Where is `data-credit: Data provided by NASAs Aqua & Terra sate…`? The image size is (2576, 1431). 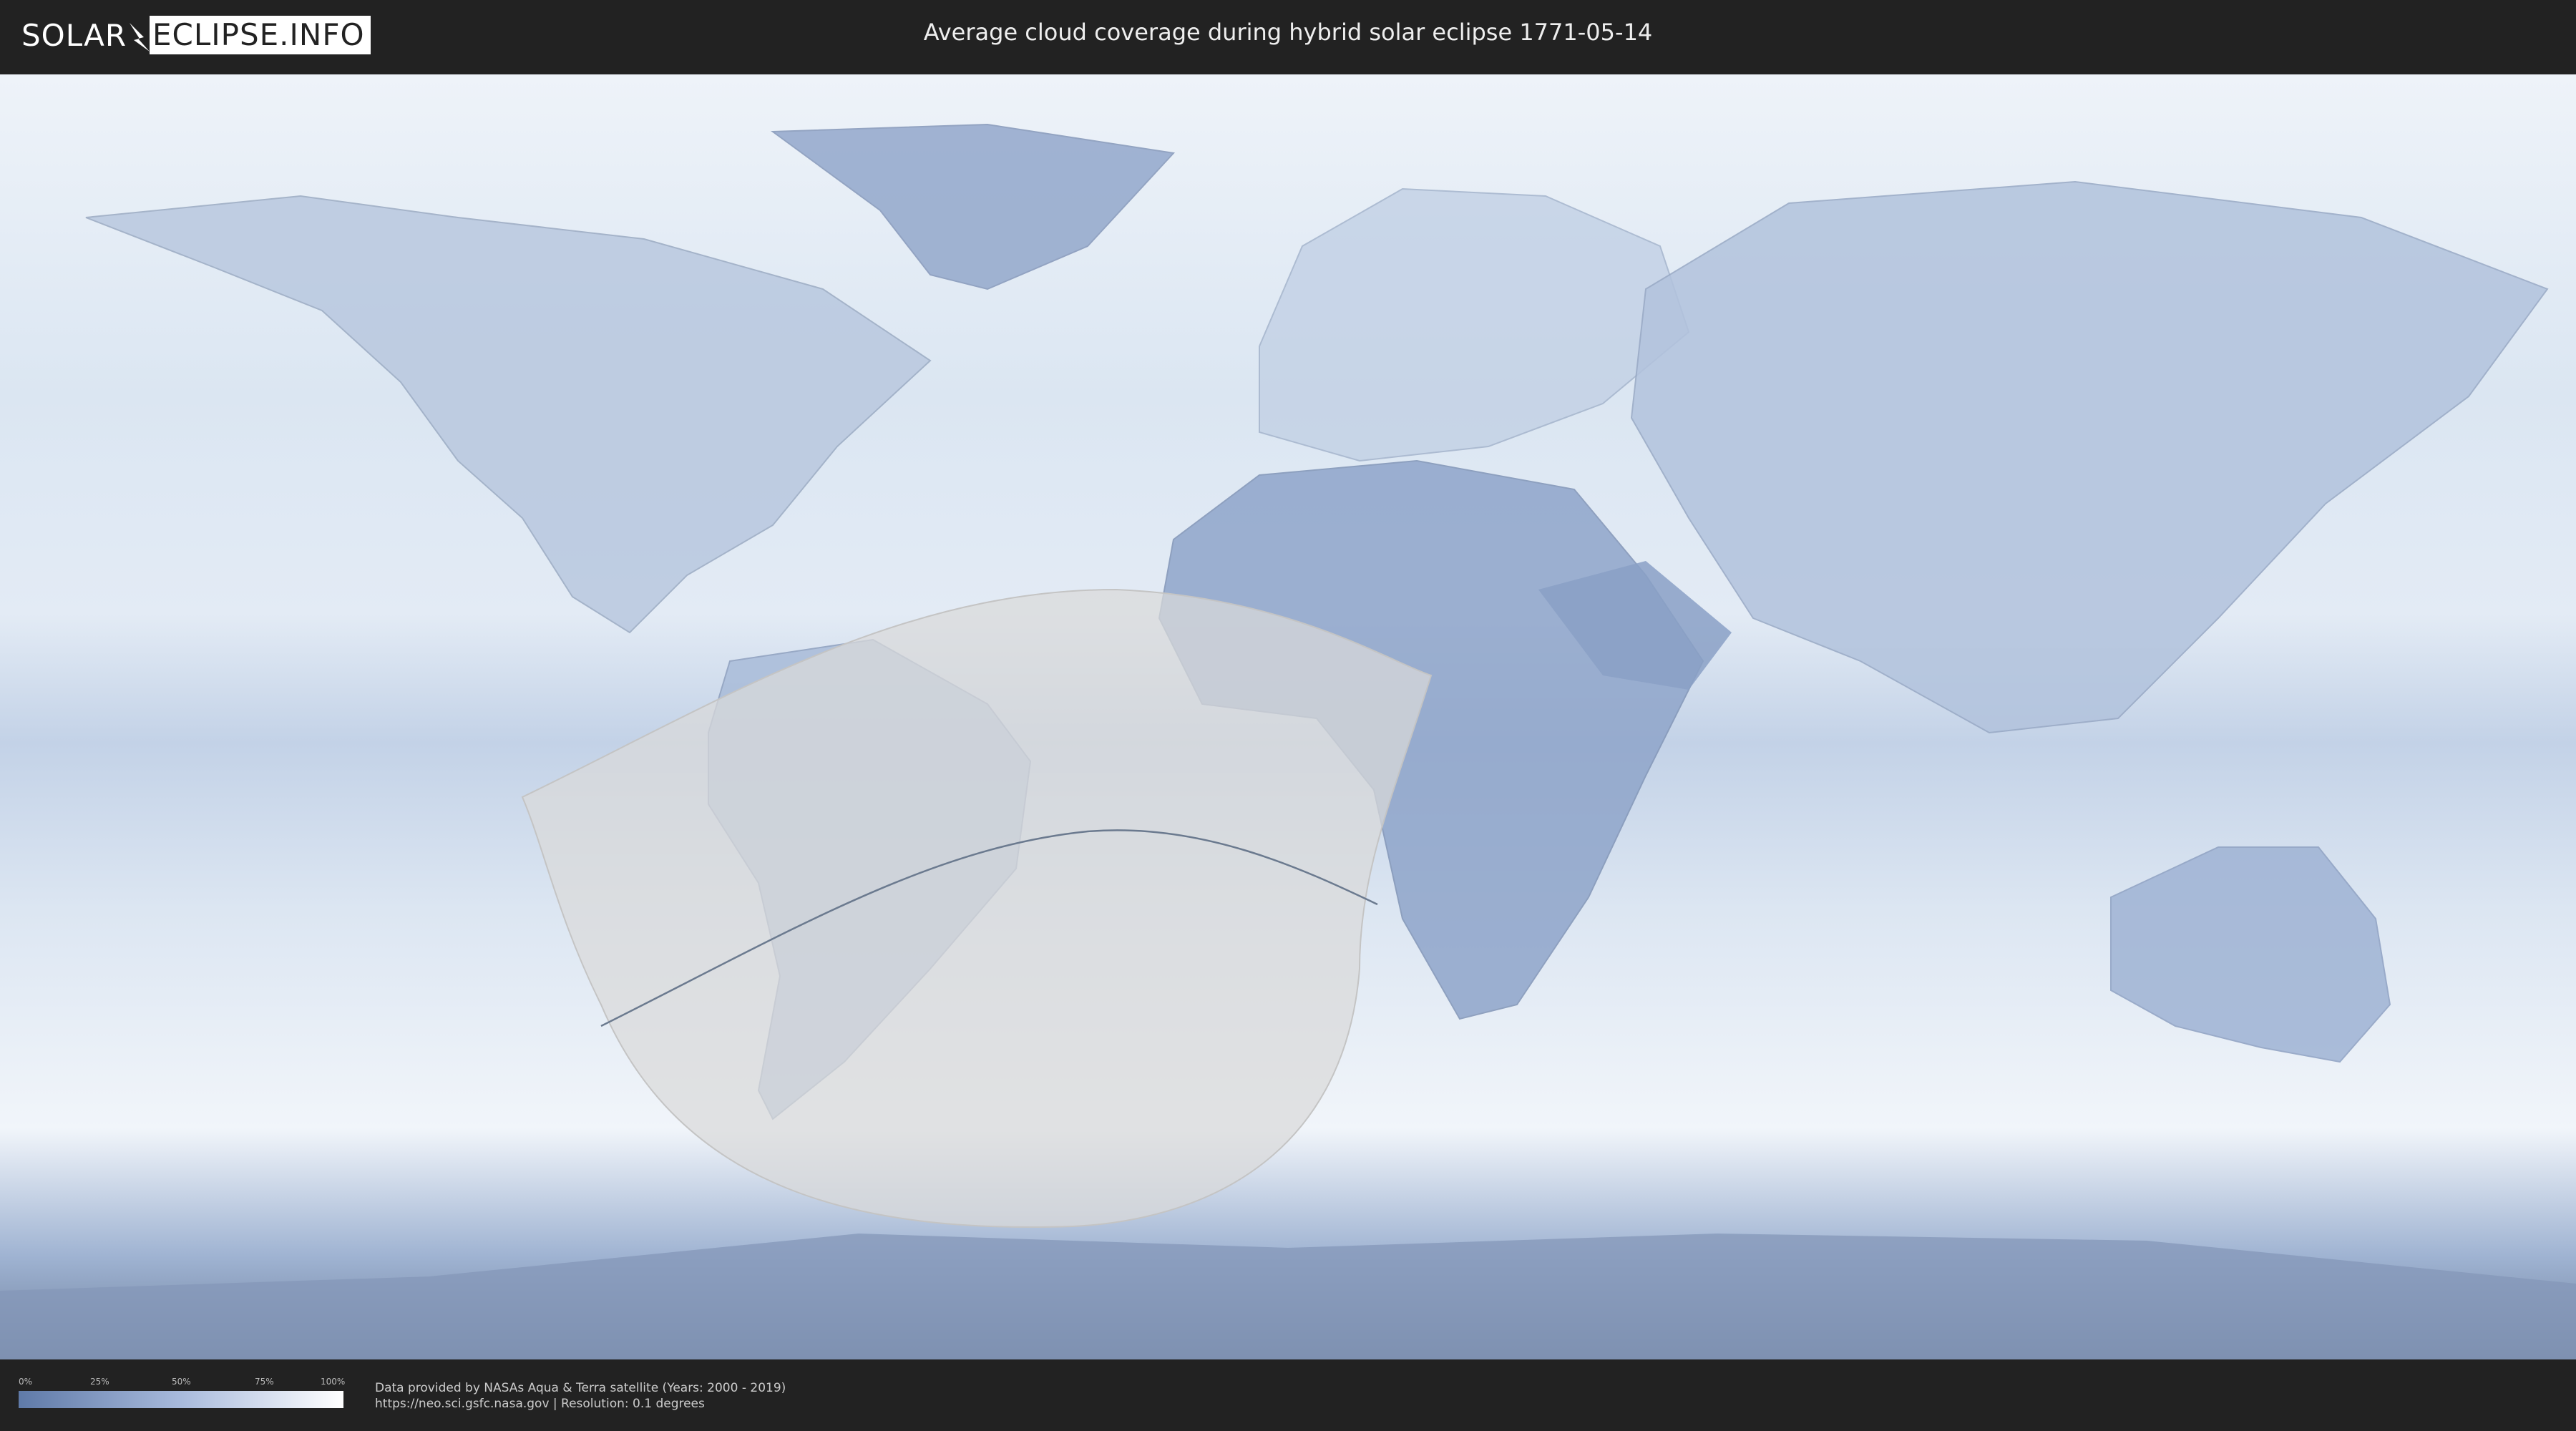
data-credit: Data provided by NASAs Aqua & Terra sate… is located at coordinates (580, 1388).